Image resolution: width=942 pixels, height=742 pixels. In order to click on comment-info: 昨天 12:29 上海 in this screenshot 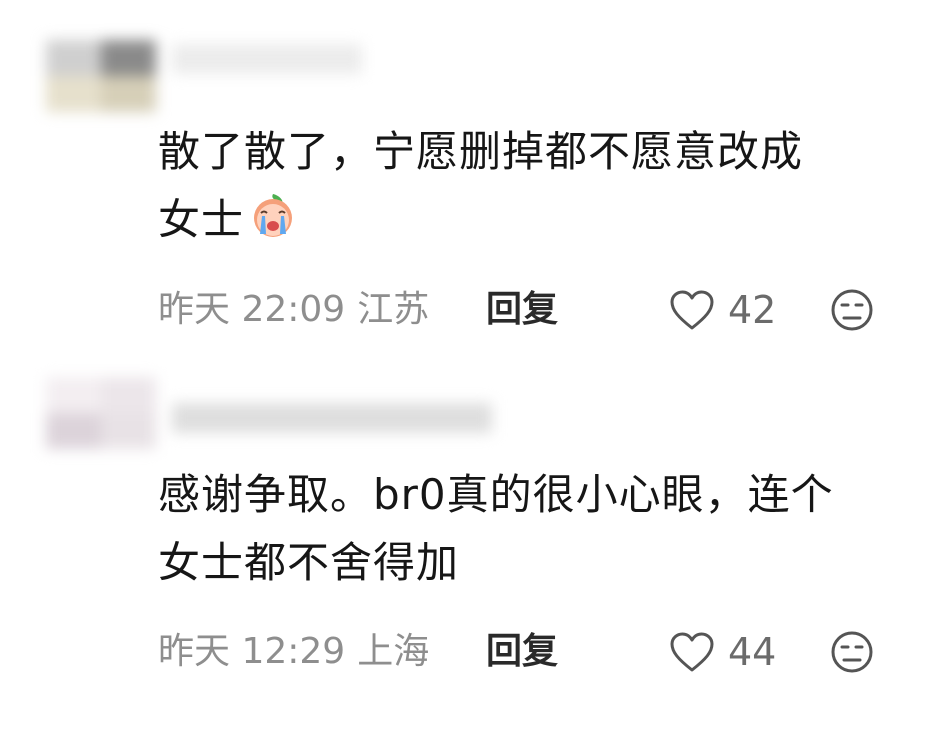, I will do `click(299, 652)`.